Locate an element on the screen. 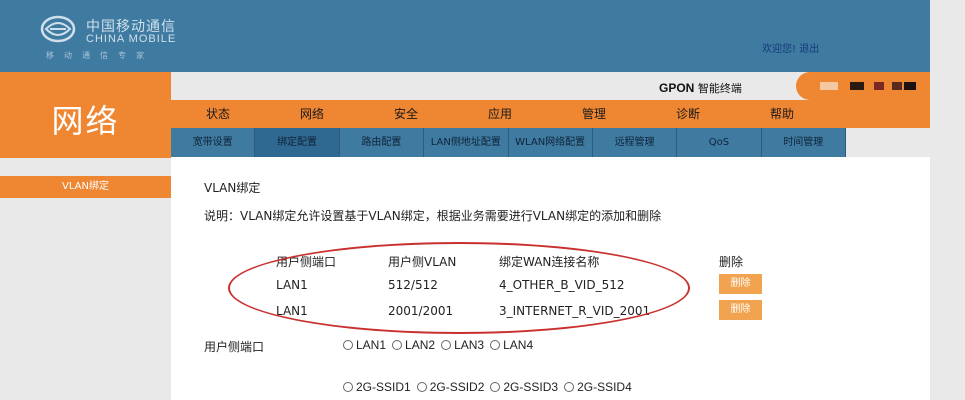  section-brand-block: 网络 is located at coordinates (85, 115).